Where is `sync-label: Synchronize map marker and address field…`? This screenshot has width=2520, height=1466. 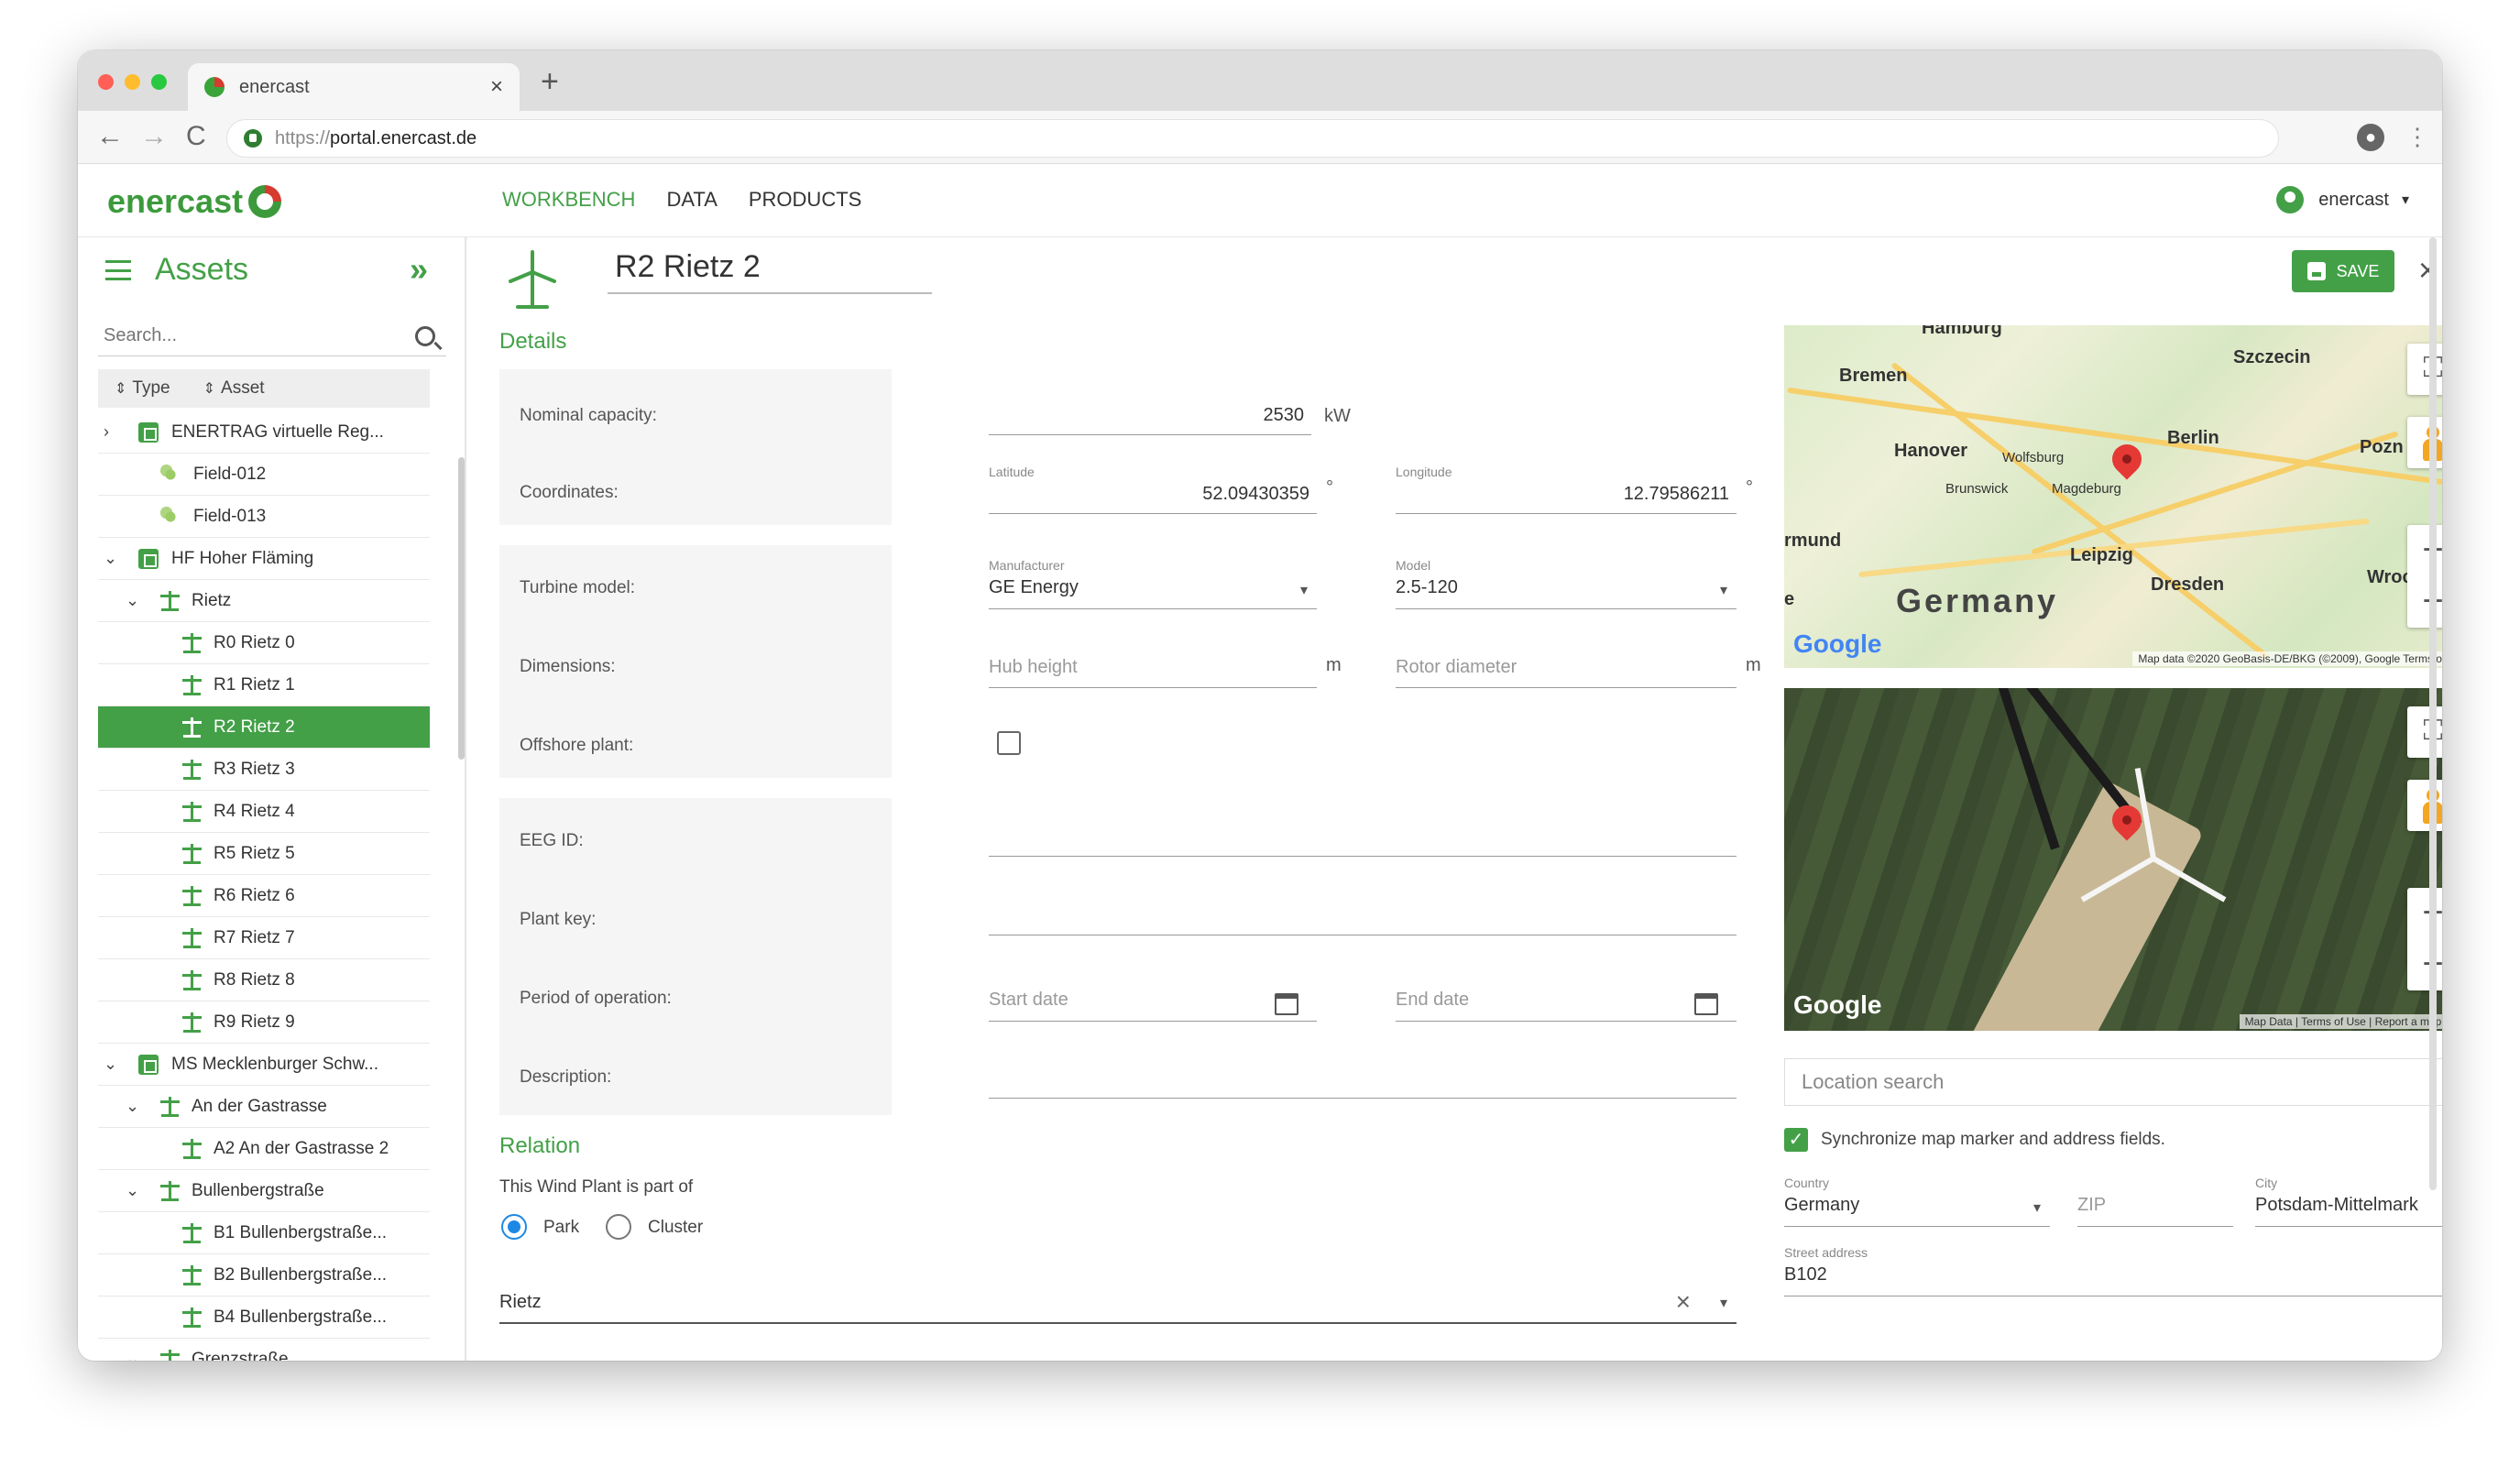
sync-label: Synchronize map marker and address field… is located at coordinates (1993, 1139).